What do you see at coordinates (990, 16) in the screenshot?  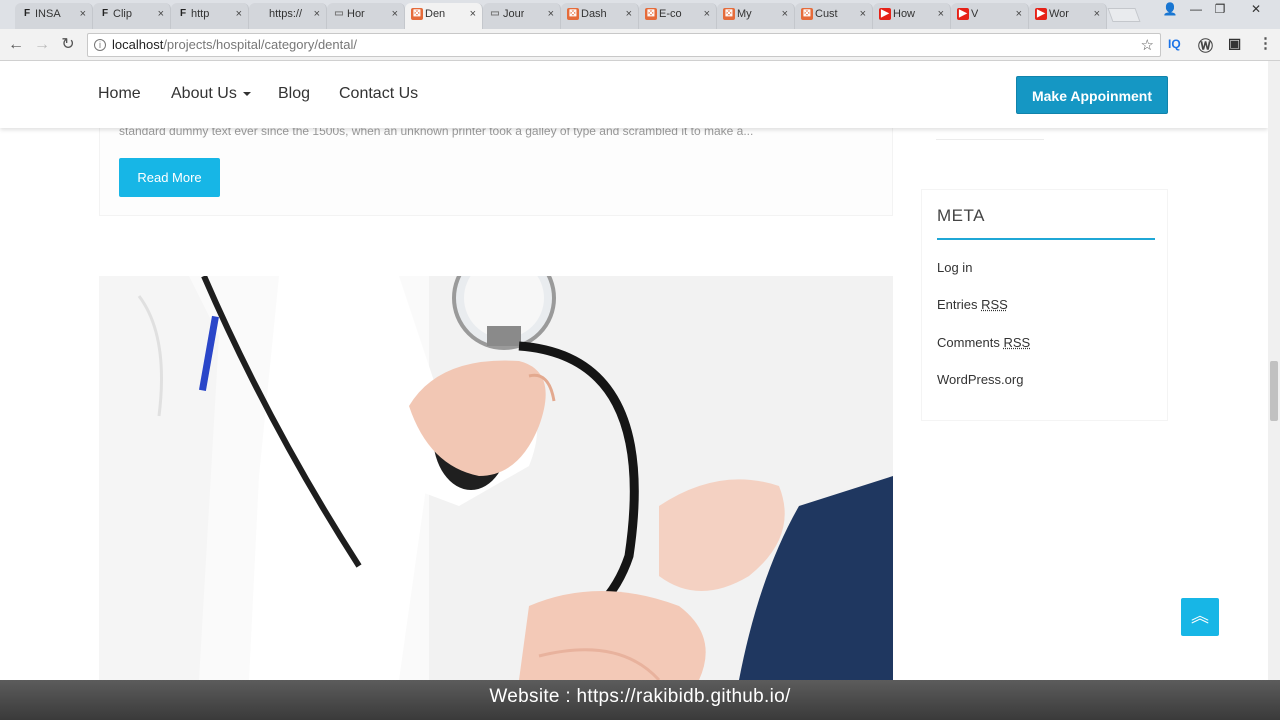 I see `browser-tab: ▶ V ×` at bounding box center [990, 16].